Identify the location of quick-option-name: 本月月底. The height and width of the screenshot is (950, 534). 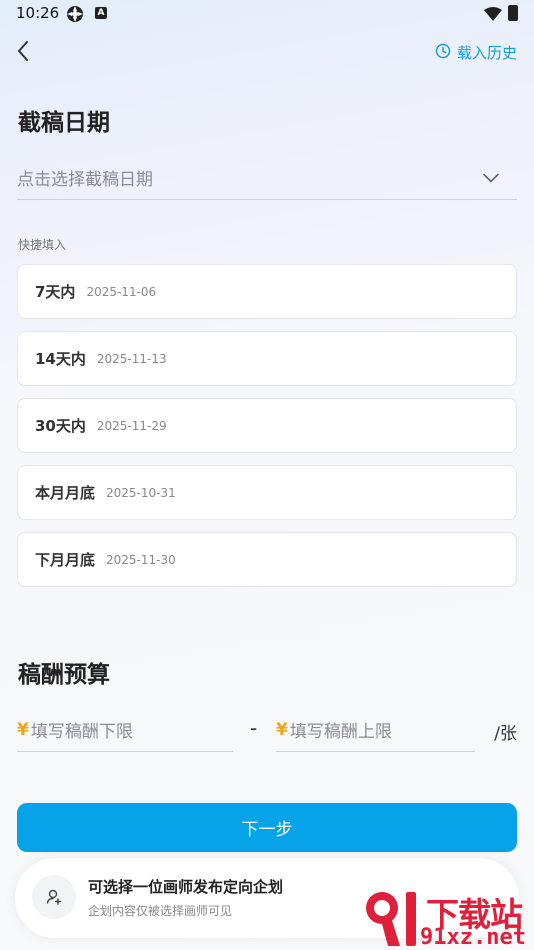
(65, 493).